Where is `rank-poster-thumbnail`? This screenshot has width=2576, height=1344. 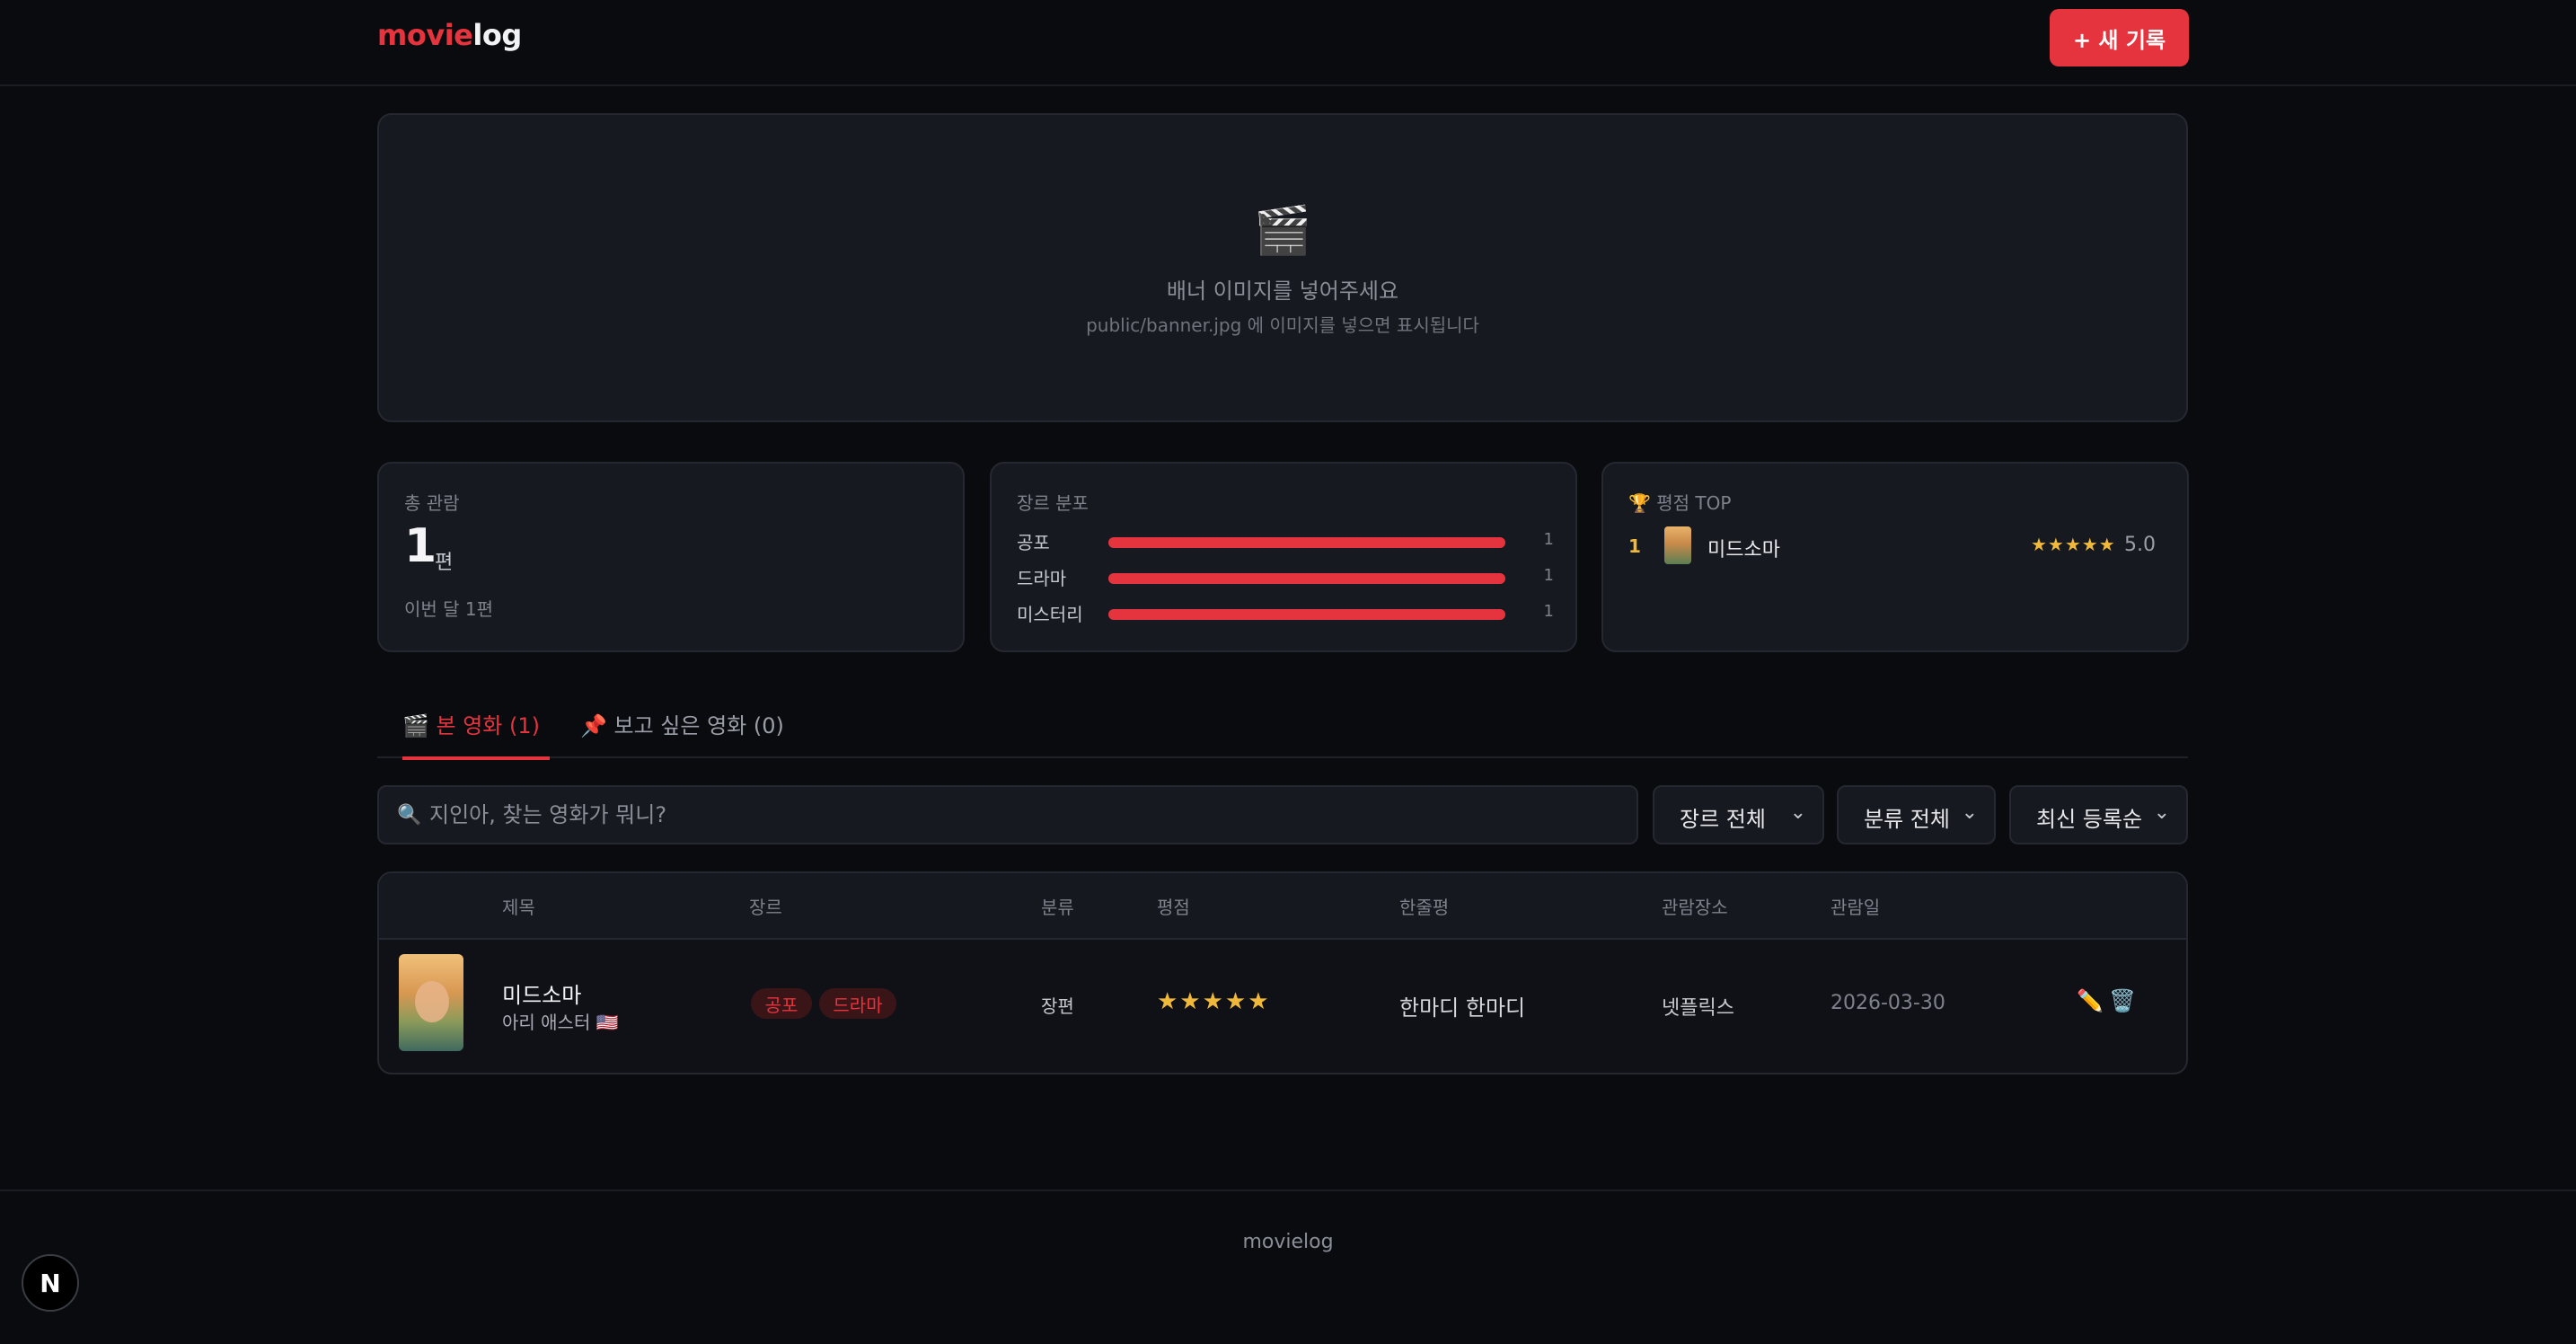
rank-poster-thumbnail is located at coordinates (1677, 545).